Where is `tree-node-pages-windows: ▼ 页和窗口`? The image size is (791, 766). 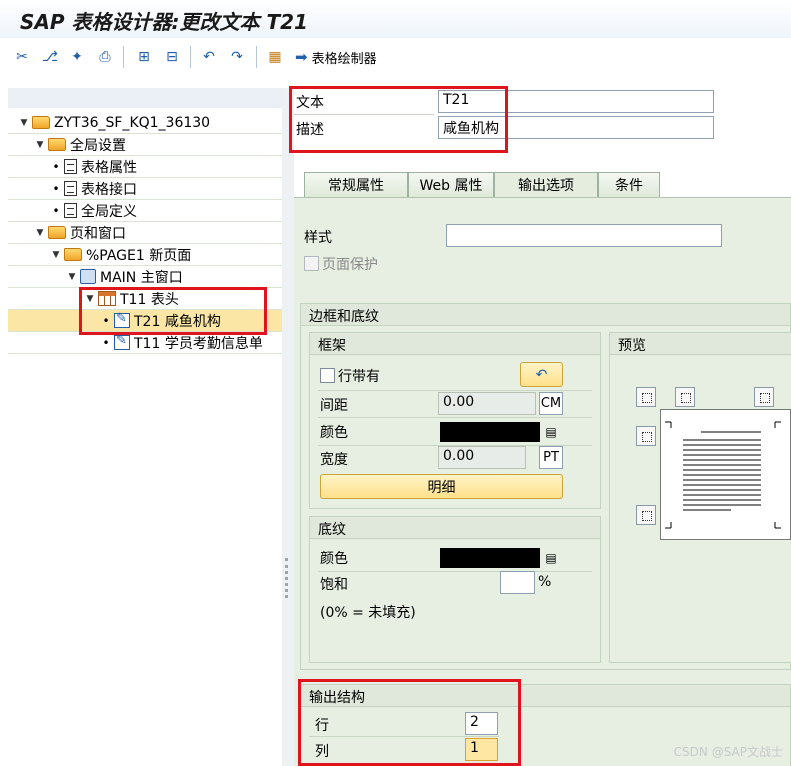
tree-node-pages-windows: ▼ 页和窗口 is located at coordinates (145, 233).